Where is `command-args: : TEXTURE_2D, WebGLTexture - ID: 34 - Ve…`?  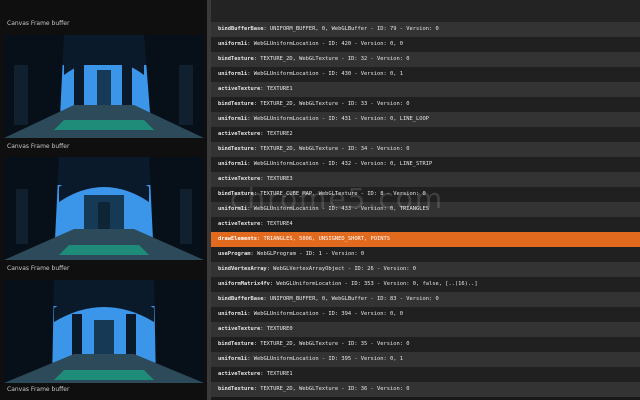
command-args: : TEXTURE_2D, WebGLTexture - ID: 34 - Ve… is located at coordinates (331, 149).